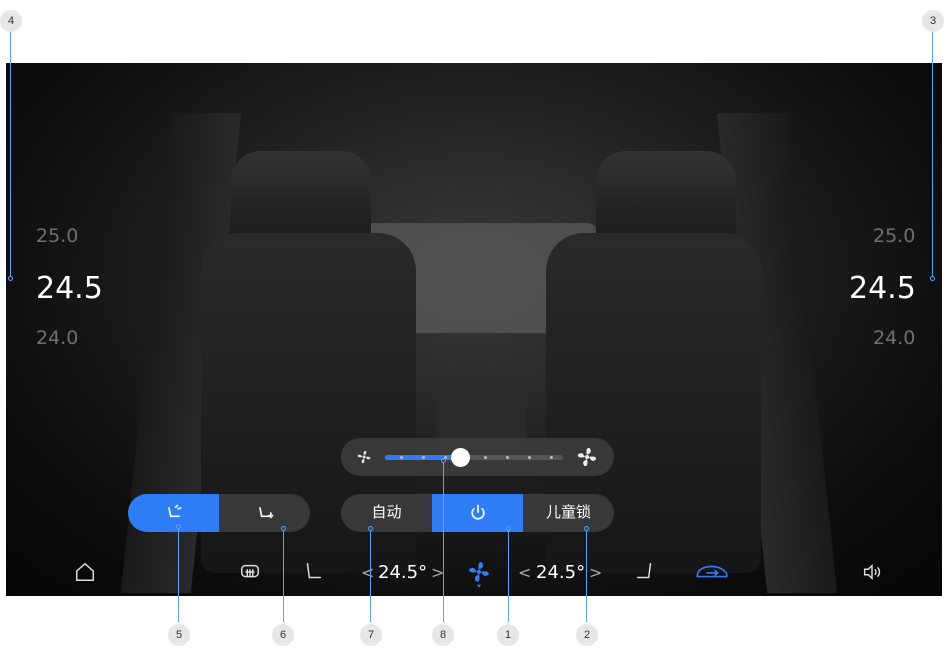 This screenshot has width=948, height=650. Describe the element at coordinates (882, 288) in the screenshot. I see `right-temp-current: 24.5` at that location.